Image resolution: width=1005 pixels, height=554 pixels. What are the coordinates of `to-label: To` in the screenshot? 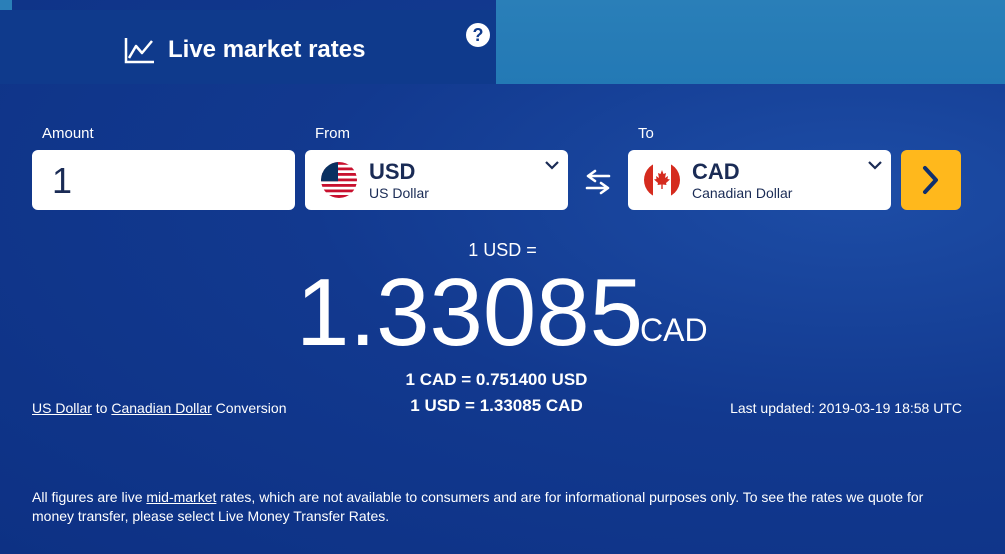 It's located at (646, 133).